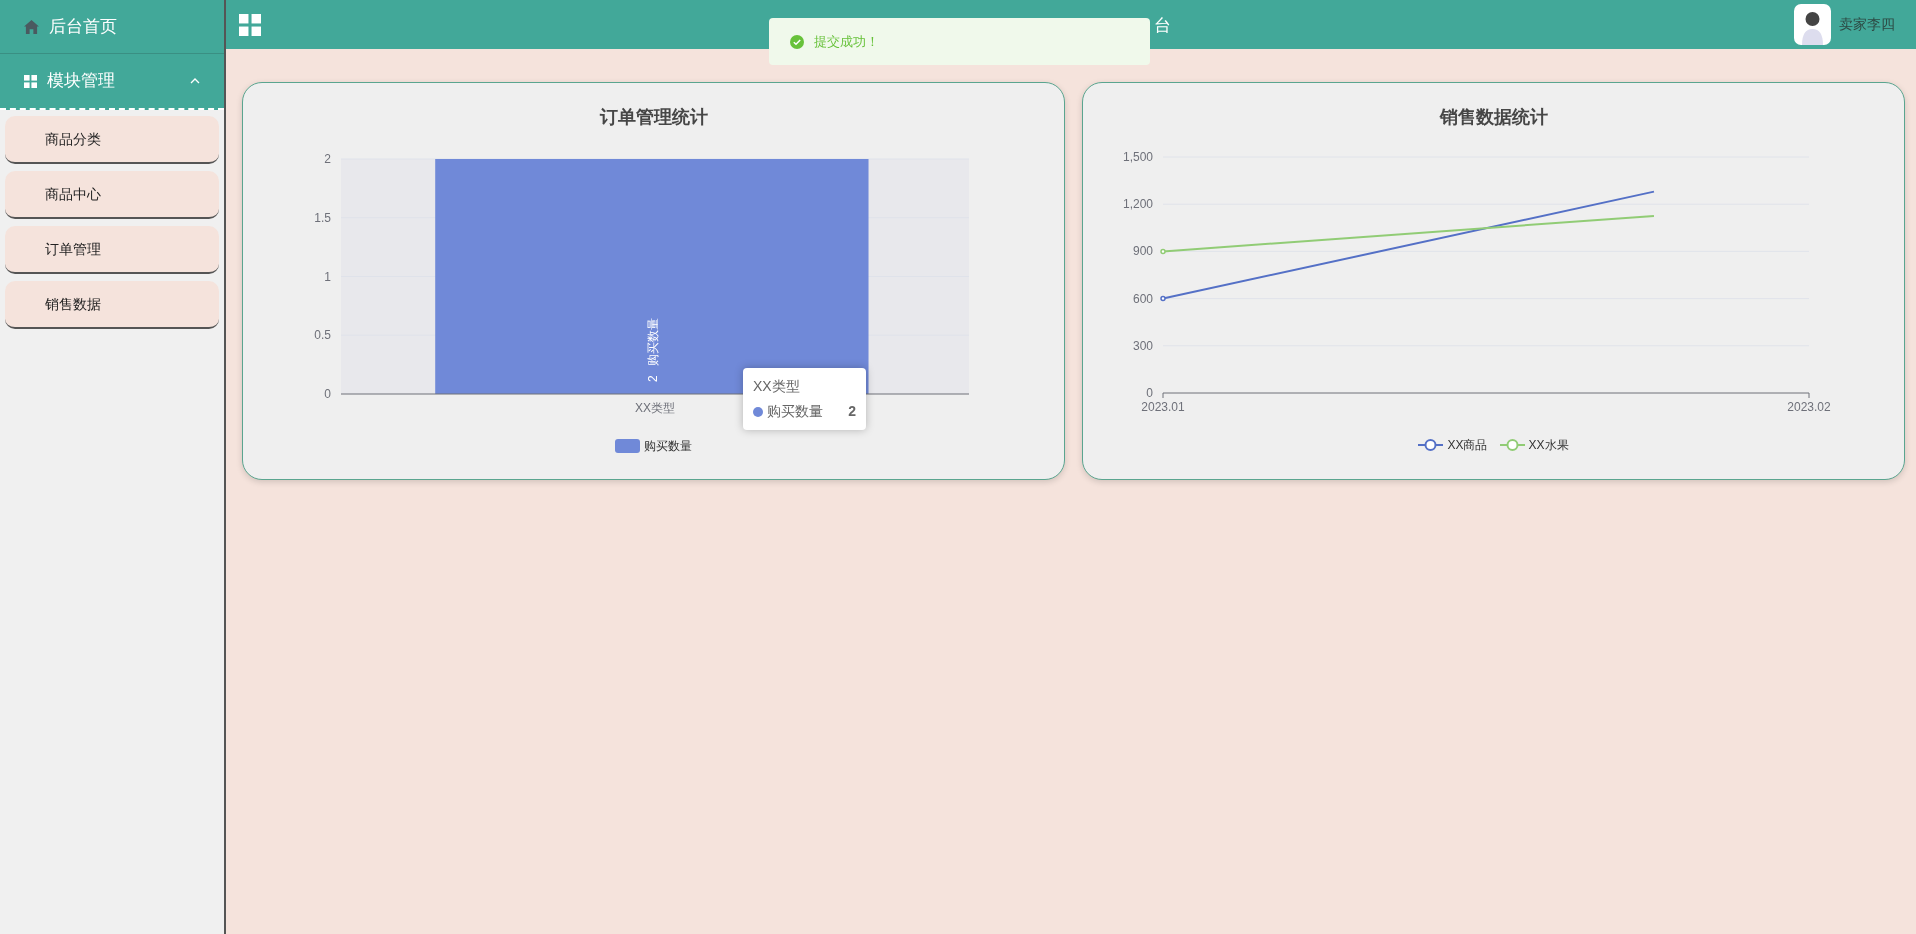 Image resolution: width=1916 pixels, height=934 pixels. What do you see at coordinates (852, 411) in the screenshot?
I see `tooltip-value: 2` at bounding box center [852, 411].